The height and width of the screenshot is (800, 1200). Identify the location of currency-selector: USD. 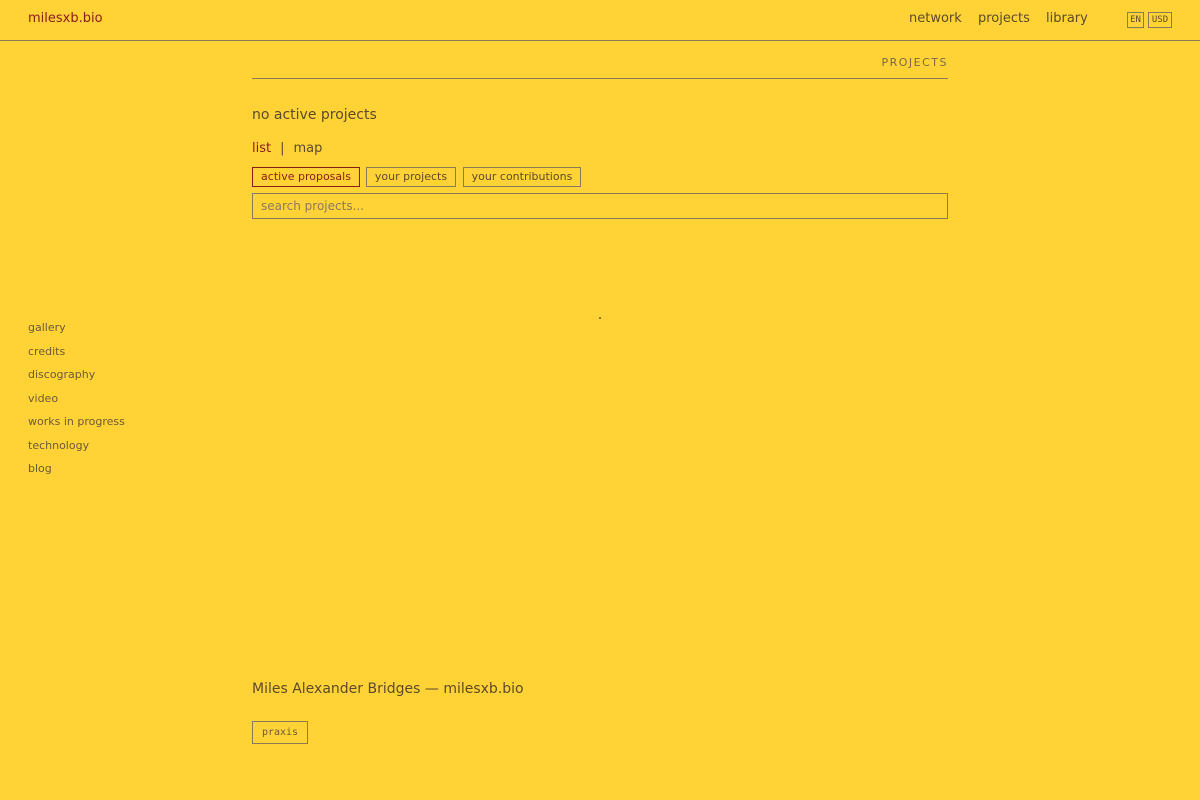
(1160, 20).